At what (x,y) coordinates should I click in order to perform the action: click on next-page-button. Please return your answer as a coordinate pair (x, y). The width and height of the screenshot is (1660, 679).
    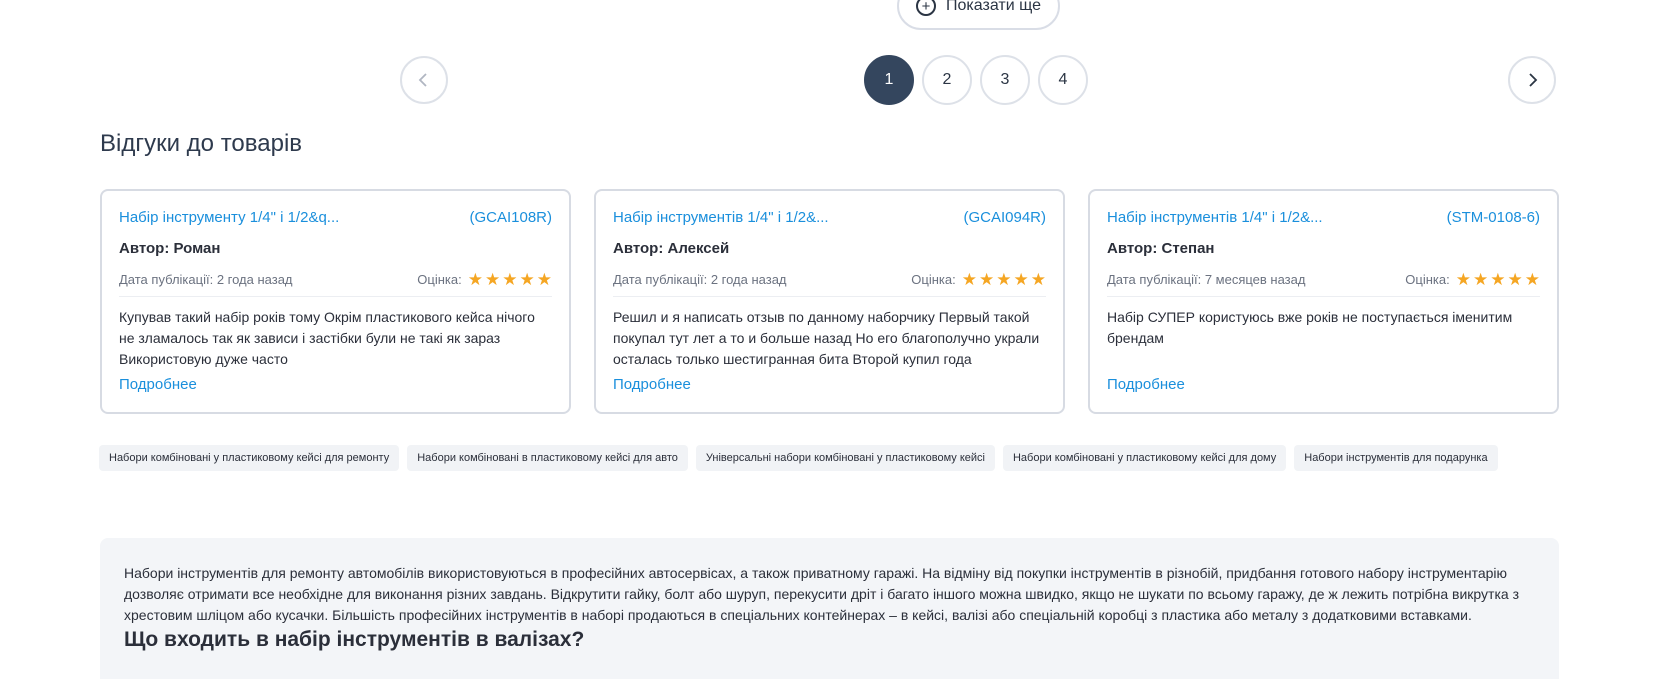
    Looking at the image, I should click on (1532, 80).